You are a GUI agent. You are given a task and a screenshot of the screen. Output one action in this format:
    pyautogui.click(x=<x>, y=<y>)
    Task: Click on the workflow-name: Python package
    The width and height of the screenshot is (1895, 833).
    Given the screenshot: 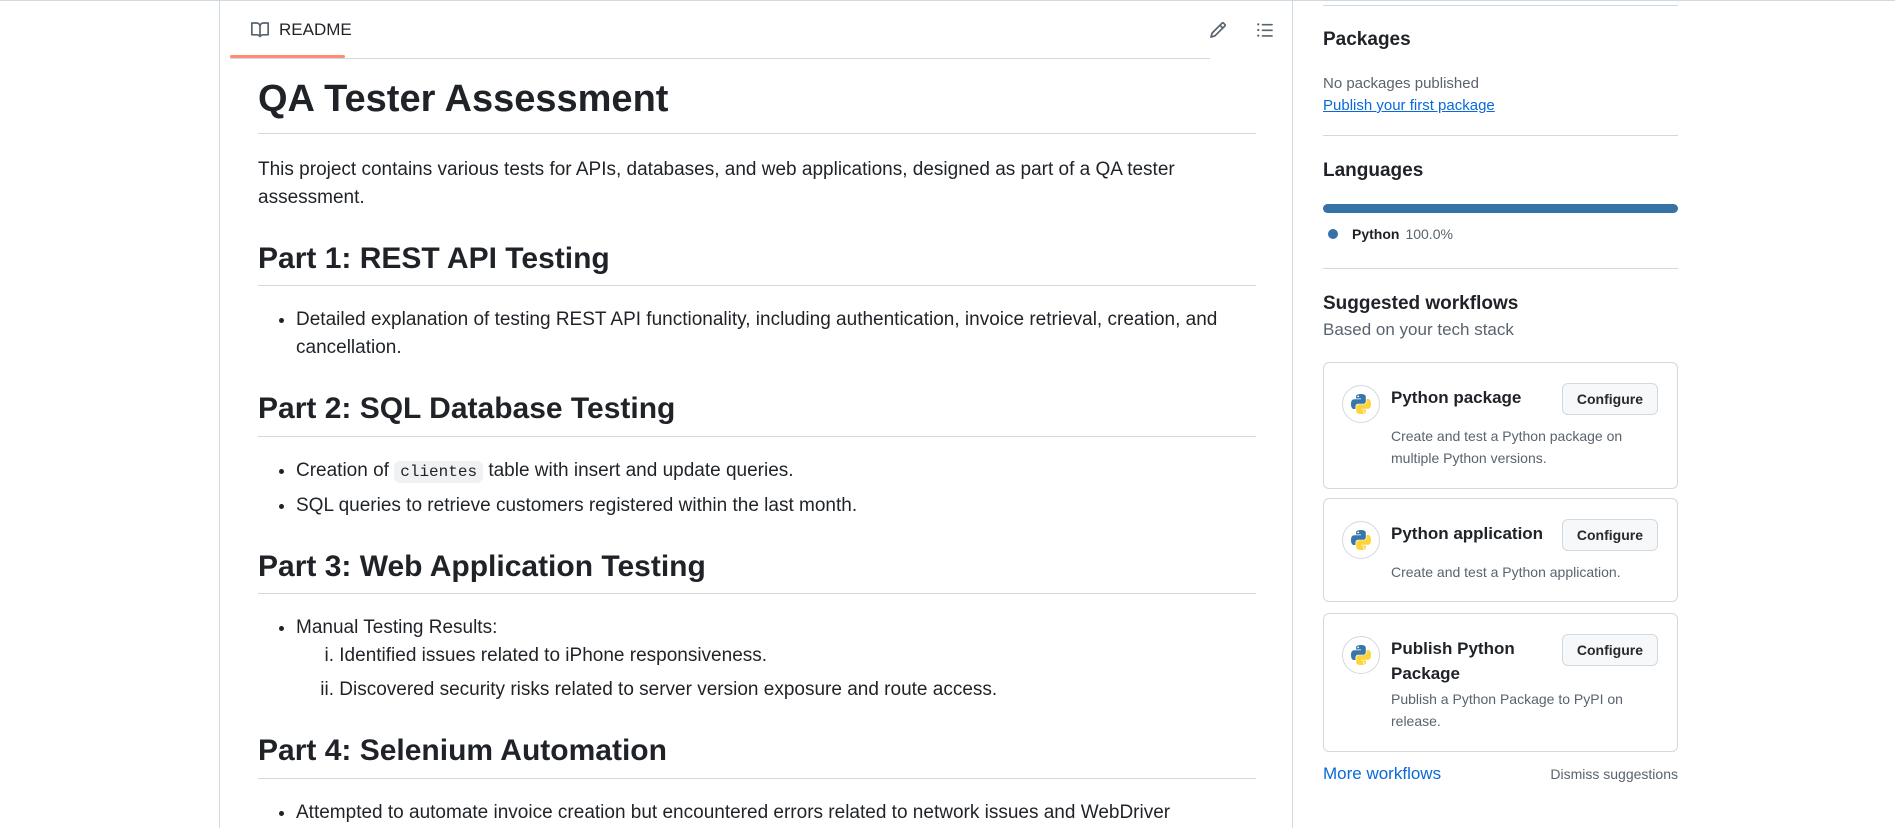 What is the action you would take?
    pyautogui.click(x=1456, y=397)
    